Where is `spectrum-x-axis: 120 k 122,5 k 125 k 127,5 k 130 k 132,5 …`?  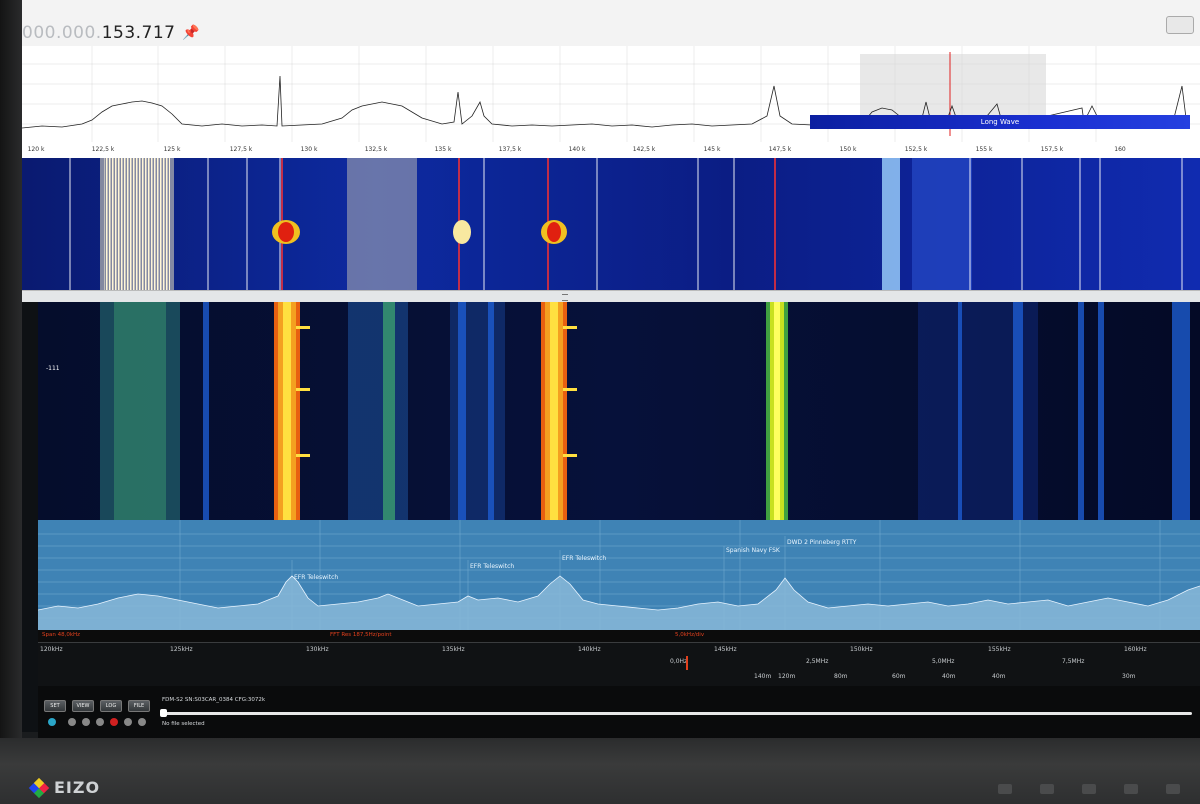 spectrum-x-axis: 120 k 122,5 k 125 k 127,5 k 130 k 132,5 … is located at coordinates (611, 150).